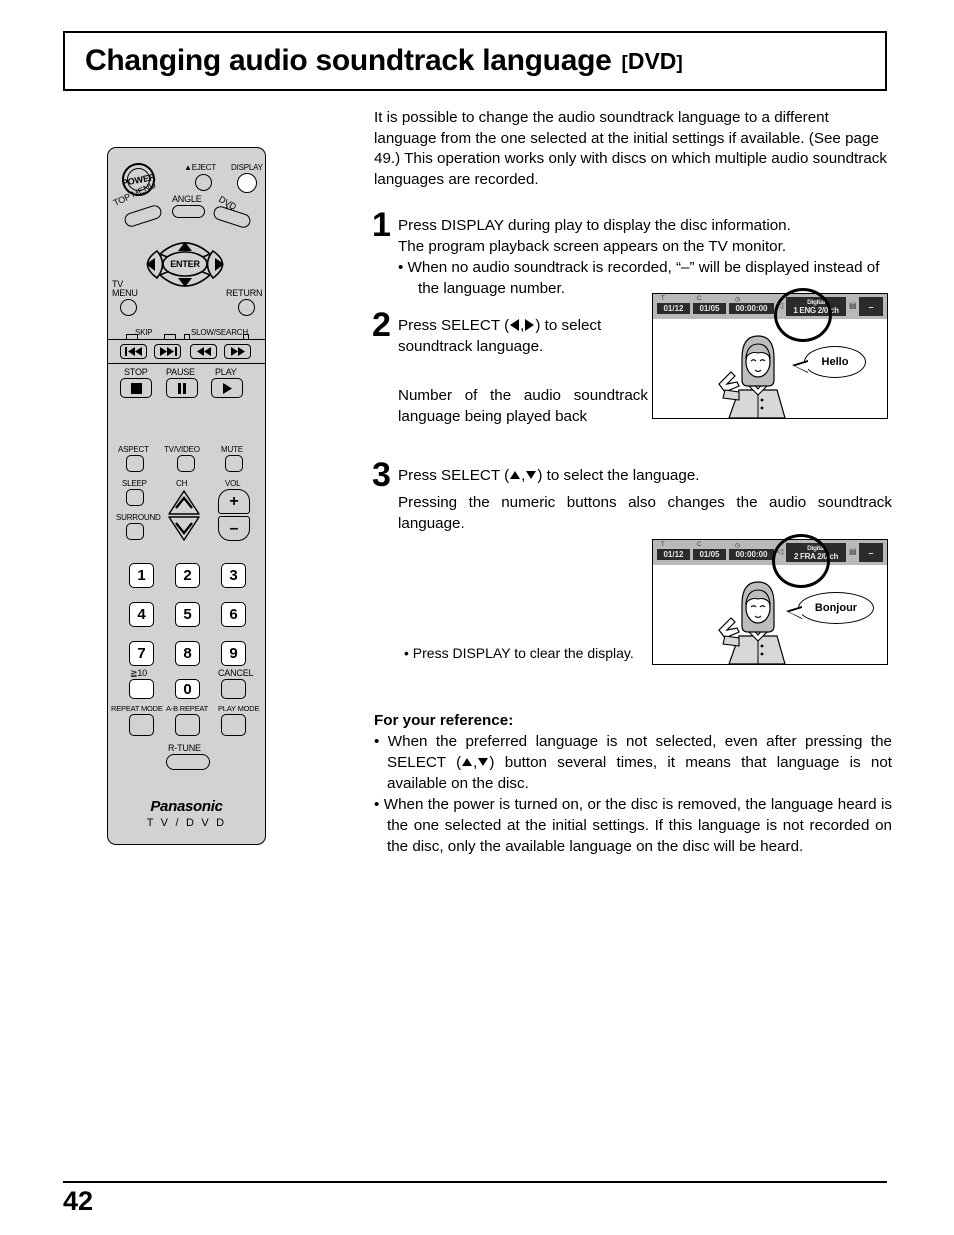 The image size is (954, 1235). What do you see at coordinates (182, 449) in the screenshot?
I see `tv-video-label: TV/VIDEO` at bounding box center [182, 449].